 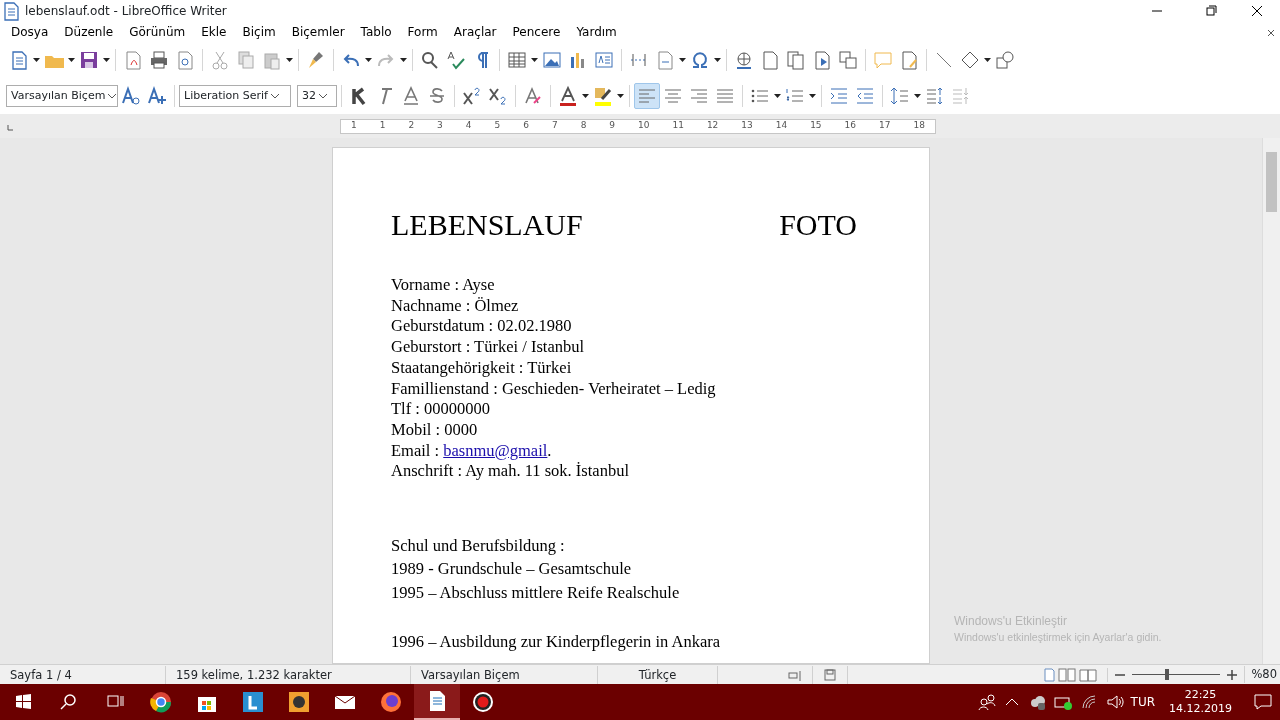 What do you see at coordinates (441, 409) in the screenshot?
I see `document-line: Tlf : 00000000` at bounding box center [441, 409].